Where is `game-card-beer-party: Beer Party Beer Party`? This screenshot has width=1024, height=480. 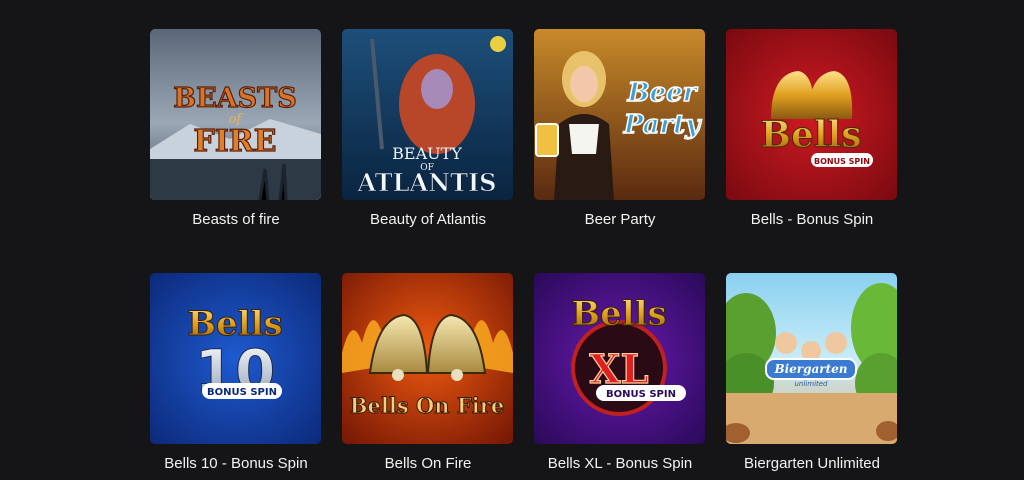
game-card-beer-party: Beer Party Beer Party is located at coordinates (620, 151).